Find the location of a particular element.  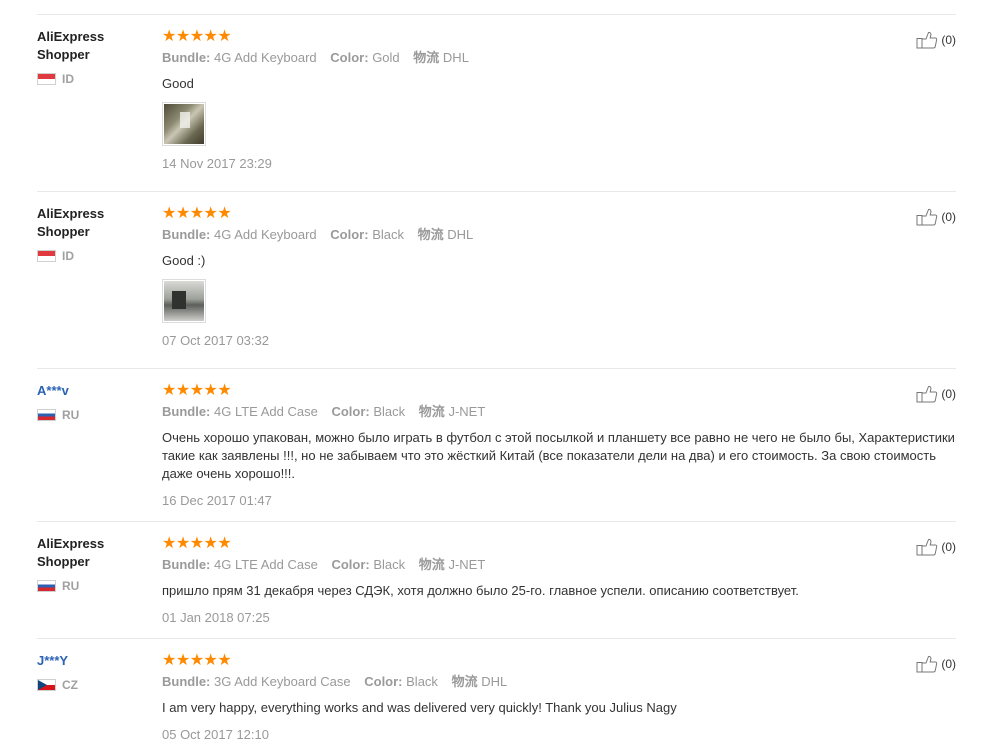

bundle-value: 3G Add Keyboard Case is located at coordinates (282, 681).